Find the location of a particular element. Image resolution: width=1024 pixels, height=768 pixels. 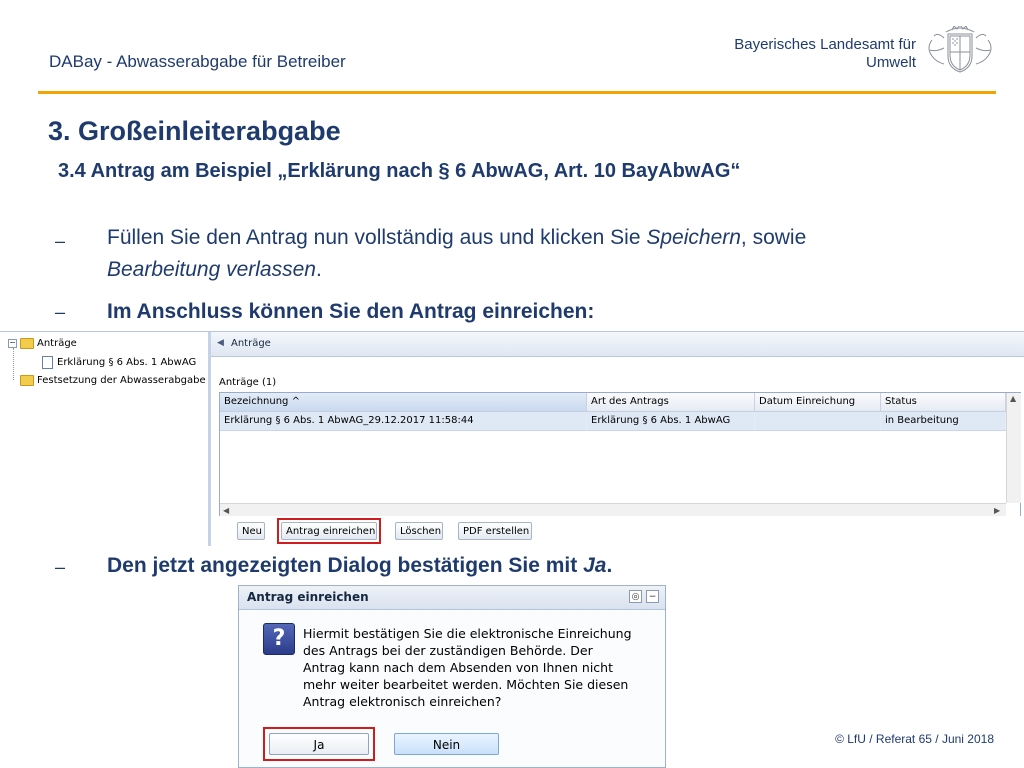

bullet-text: , sowie is located at coordinates (773, 237).